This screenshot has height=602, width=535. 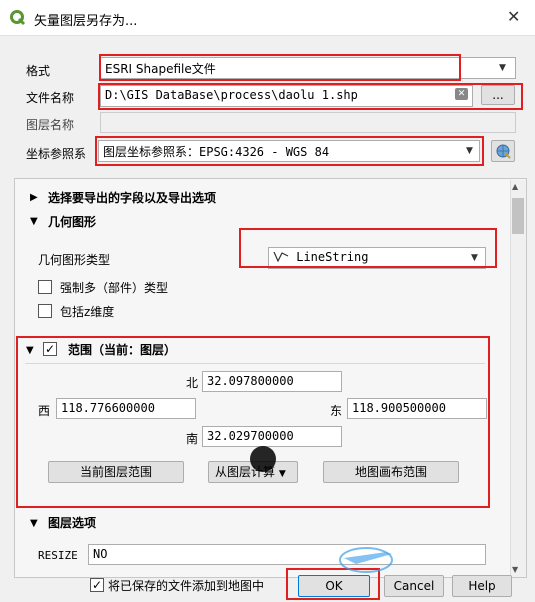 I want to click on scroll-down-icon: ▼, so click(x=515, y=569).